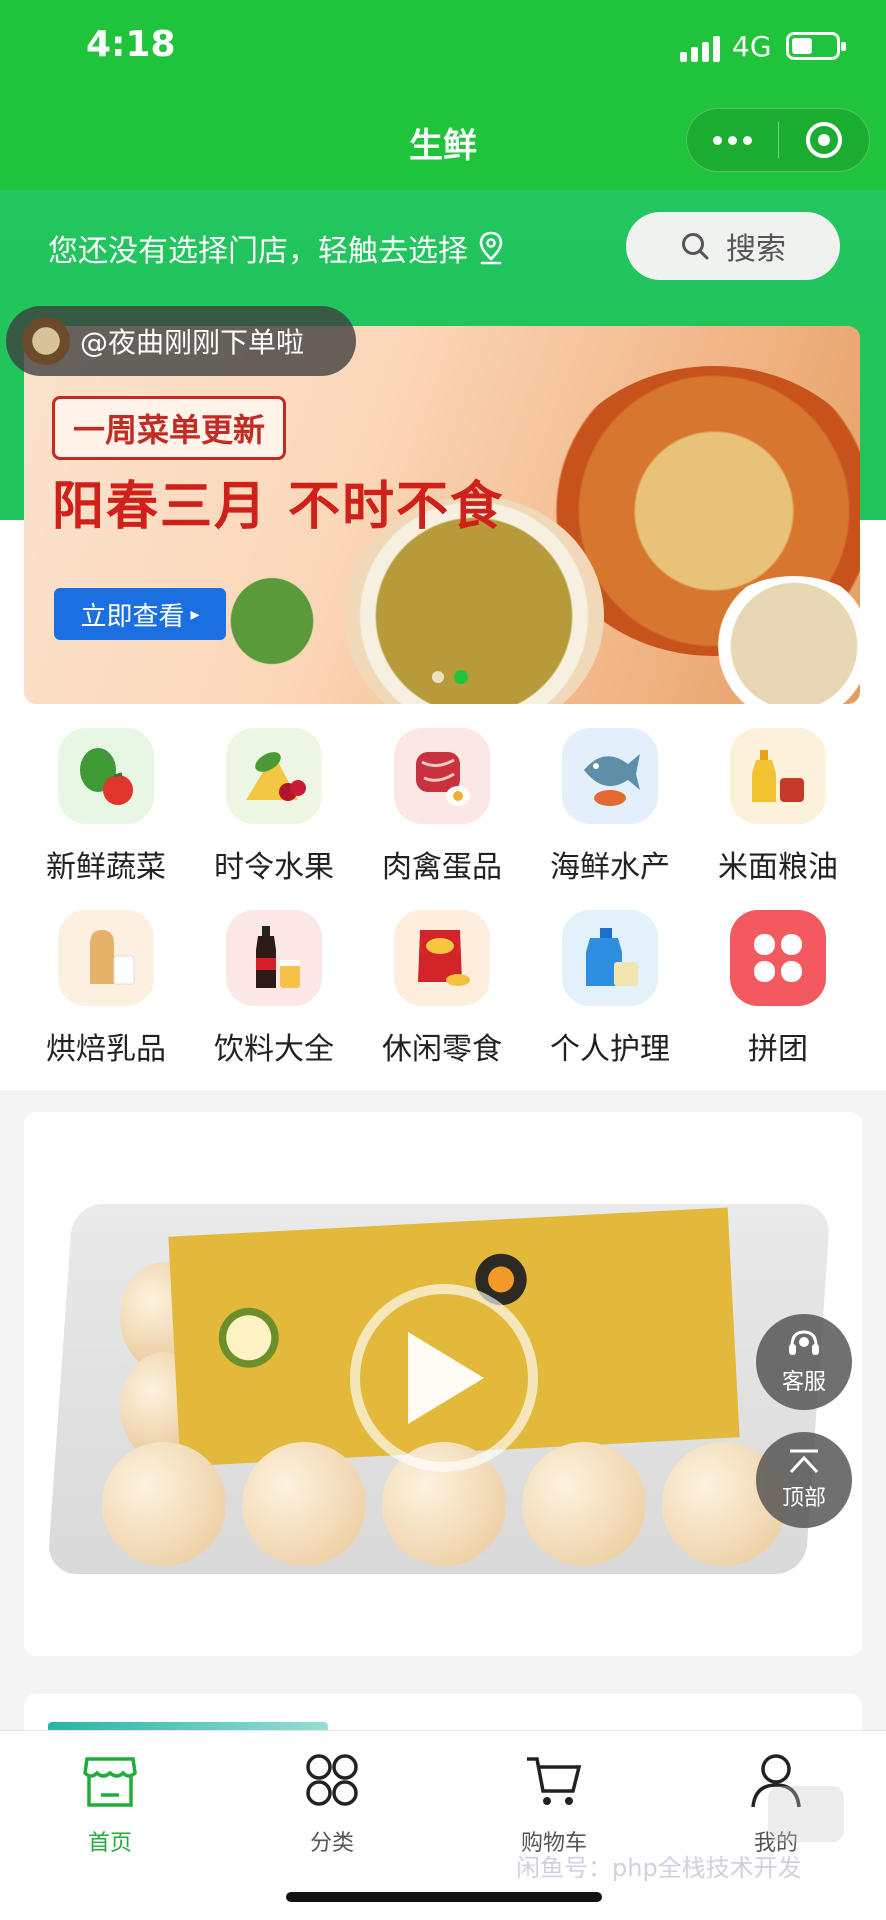  I want to click on snacks-icon, so click(442, 958).